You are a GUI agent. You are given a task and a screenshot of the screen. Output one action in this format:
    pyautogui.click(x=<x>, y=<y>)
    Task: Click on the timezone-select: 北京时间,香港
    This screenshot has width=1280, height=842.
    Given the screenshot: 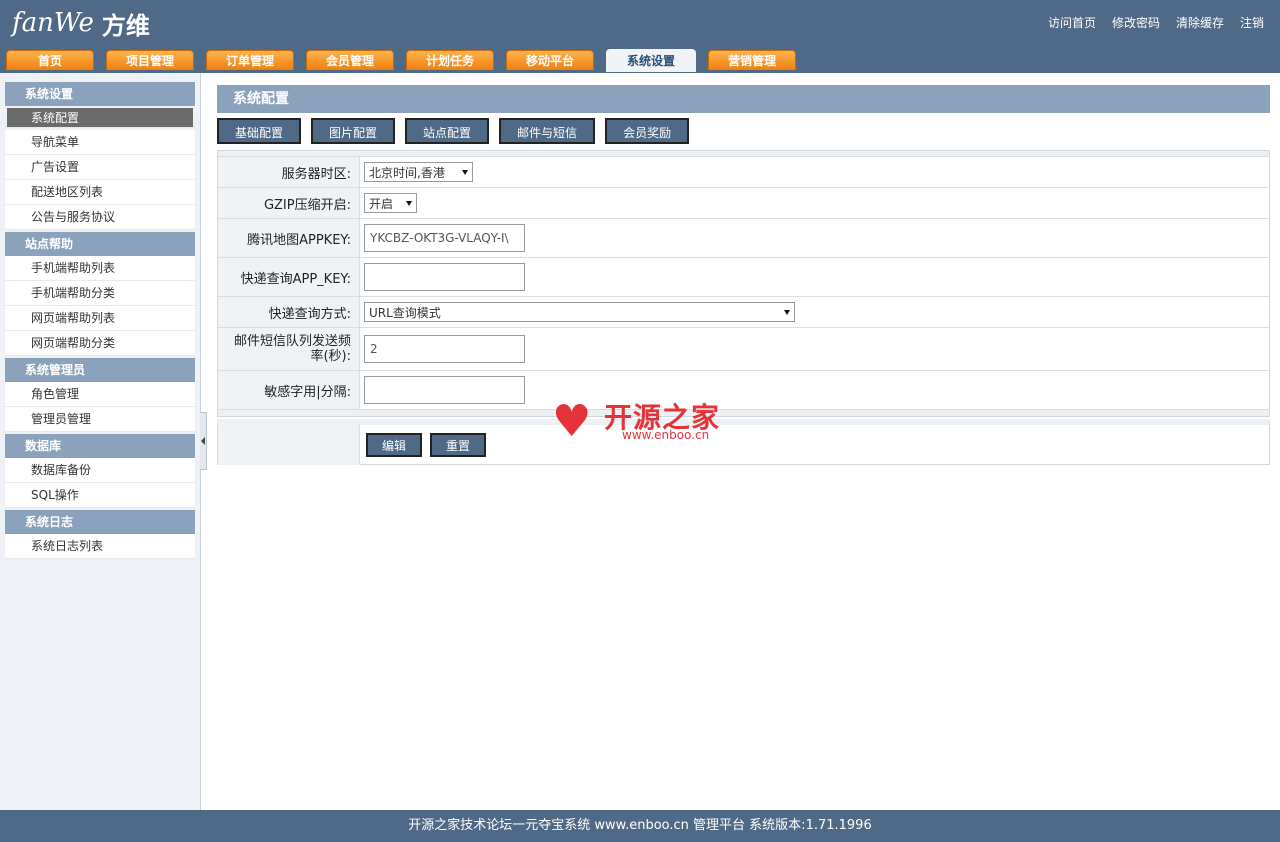 What is the action you would take?
    pyautogui.click(x=418, y=172)
    